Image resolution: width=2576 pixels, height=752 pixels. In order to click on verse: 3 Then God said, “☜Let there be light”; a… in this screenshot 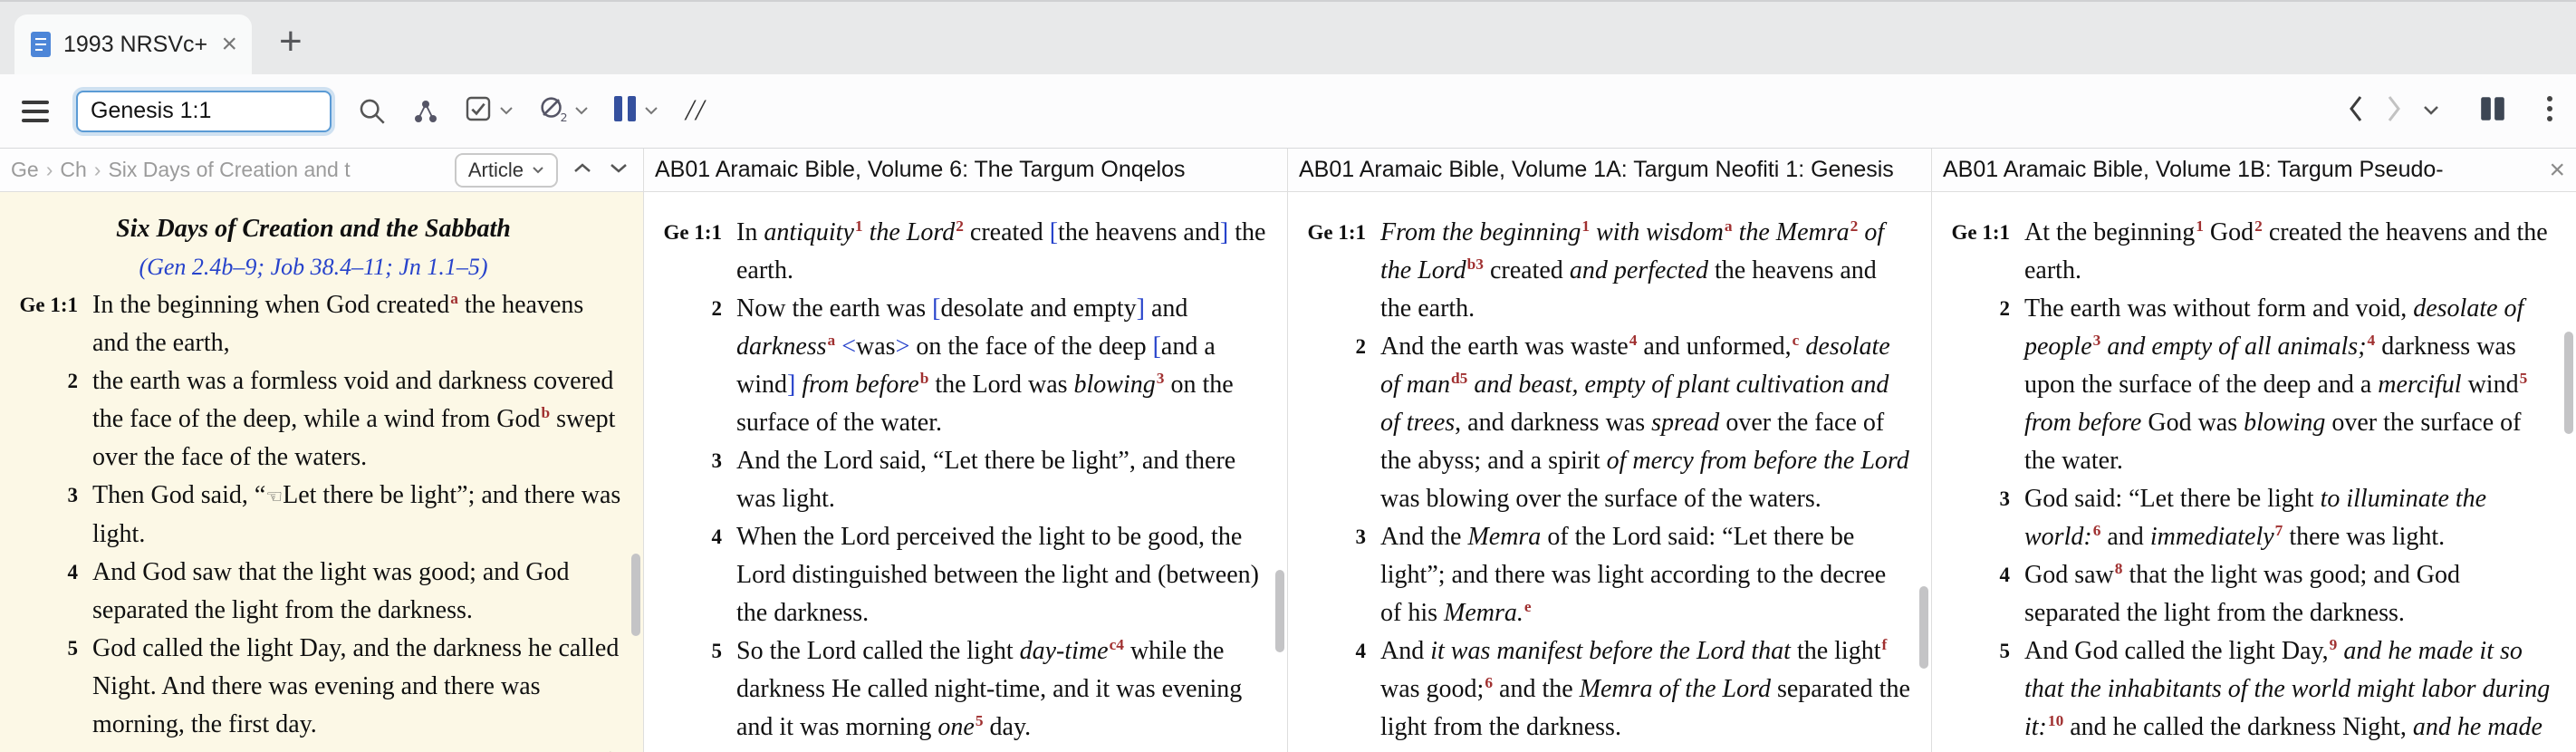, I will do `click(313, 516)`.